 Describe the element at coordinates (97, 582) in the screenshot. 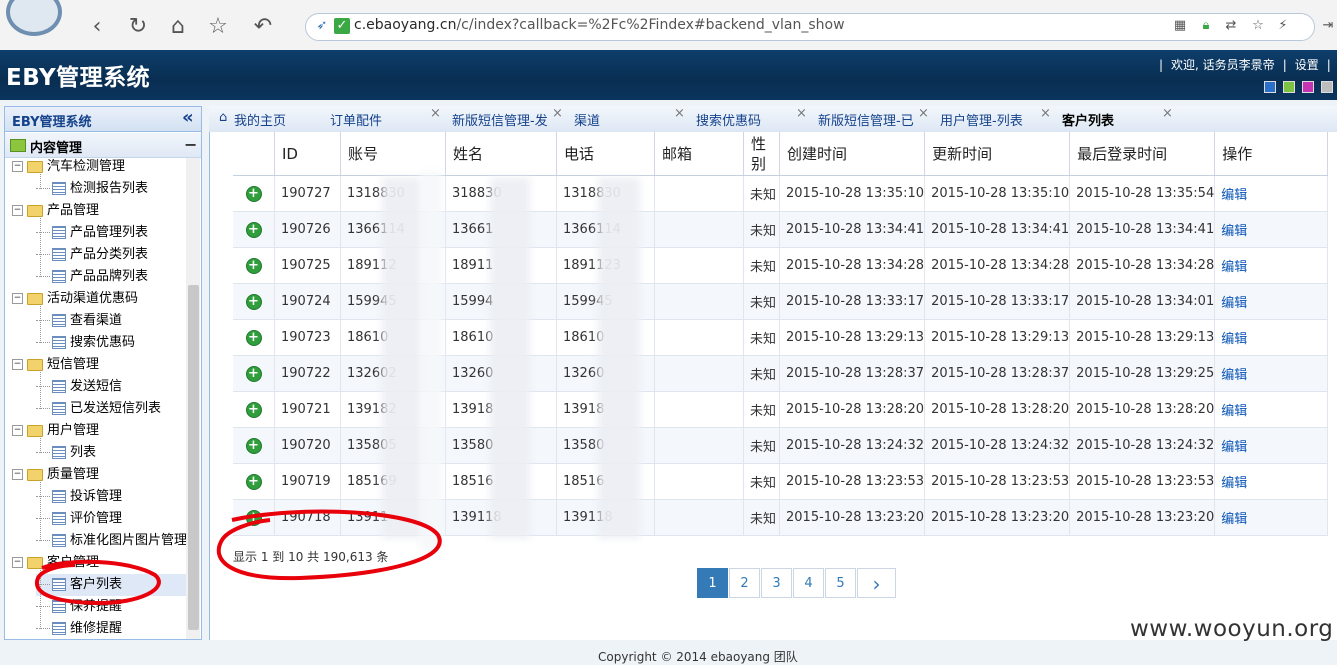

I see `annotation-circle-menu` at that location.